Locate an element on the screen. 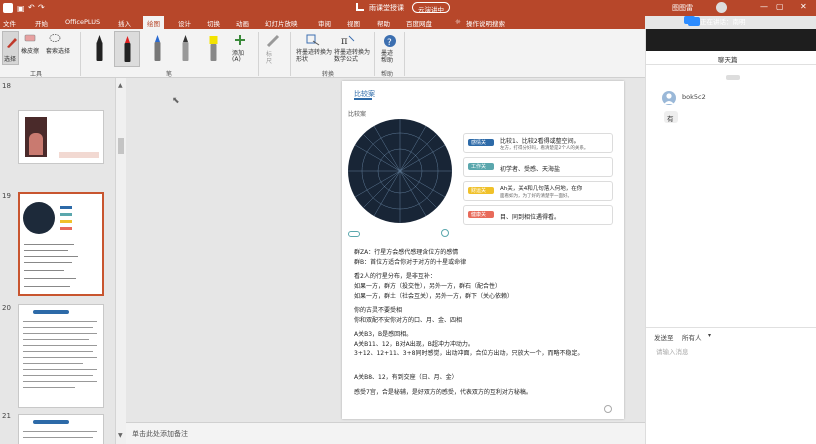  callout-text-3: Ah关，关4和几句落入何地，在你 is located at coordinates (541, 189).